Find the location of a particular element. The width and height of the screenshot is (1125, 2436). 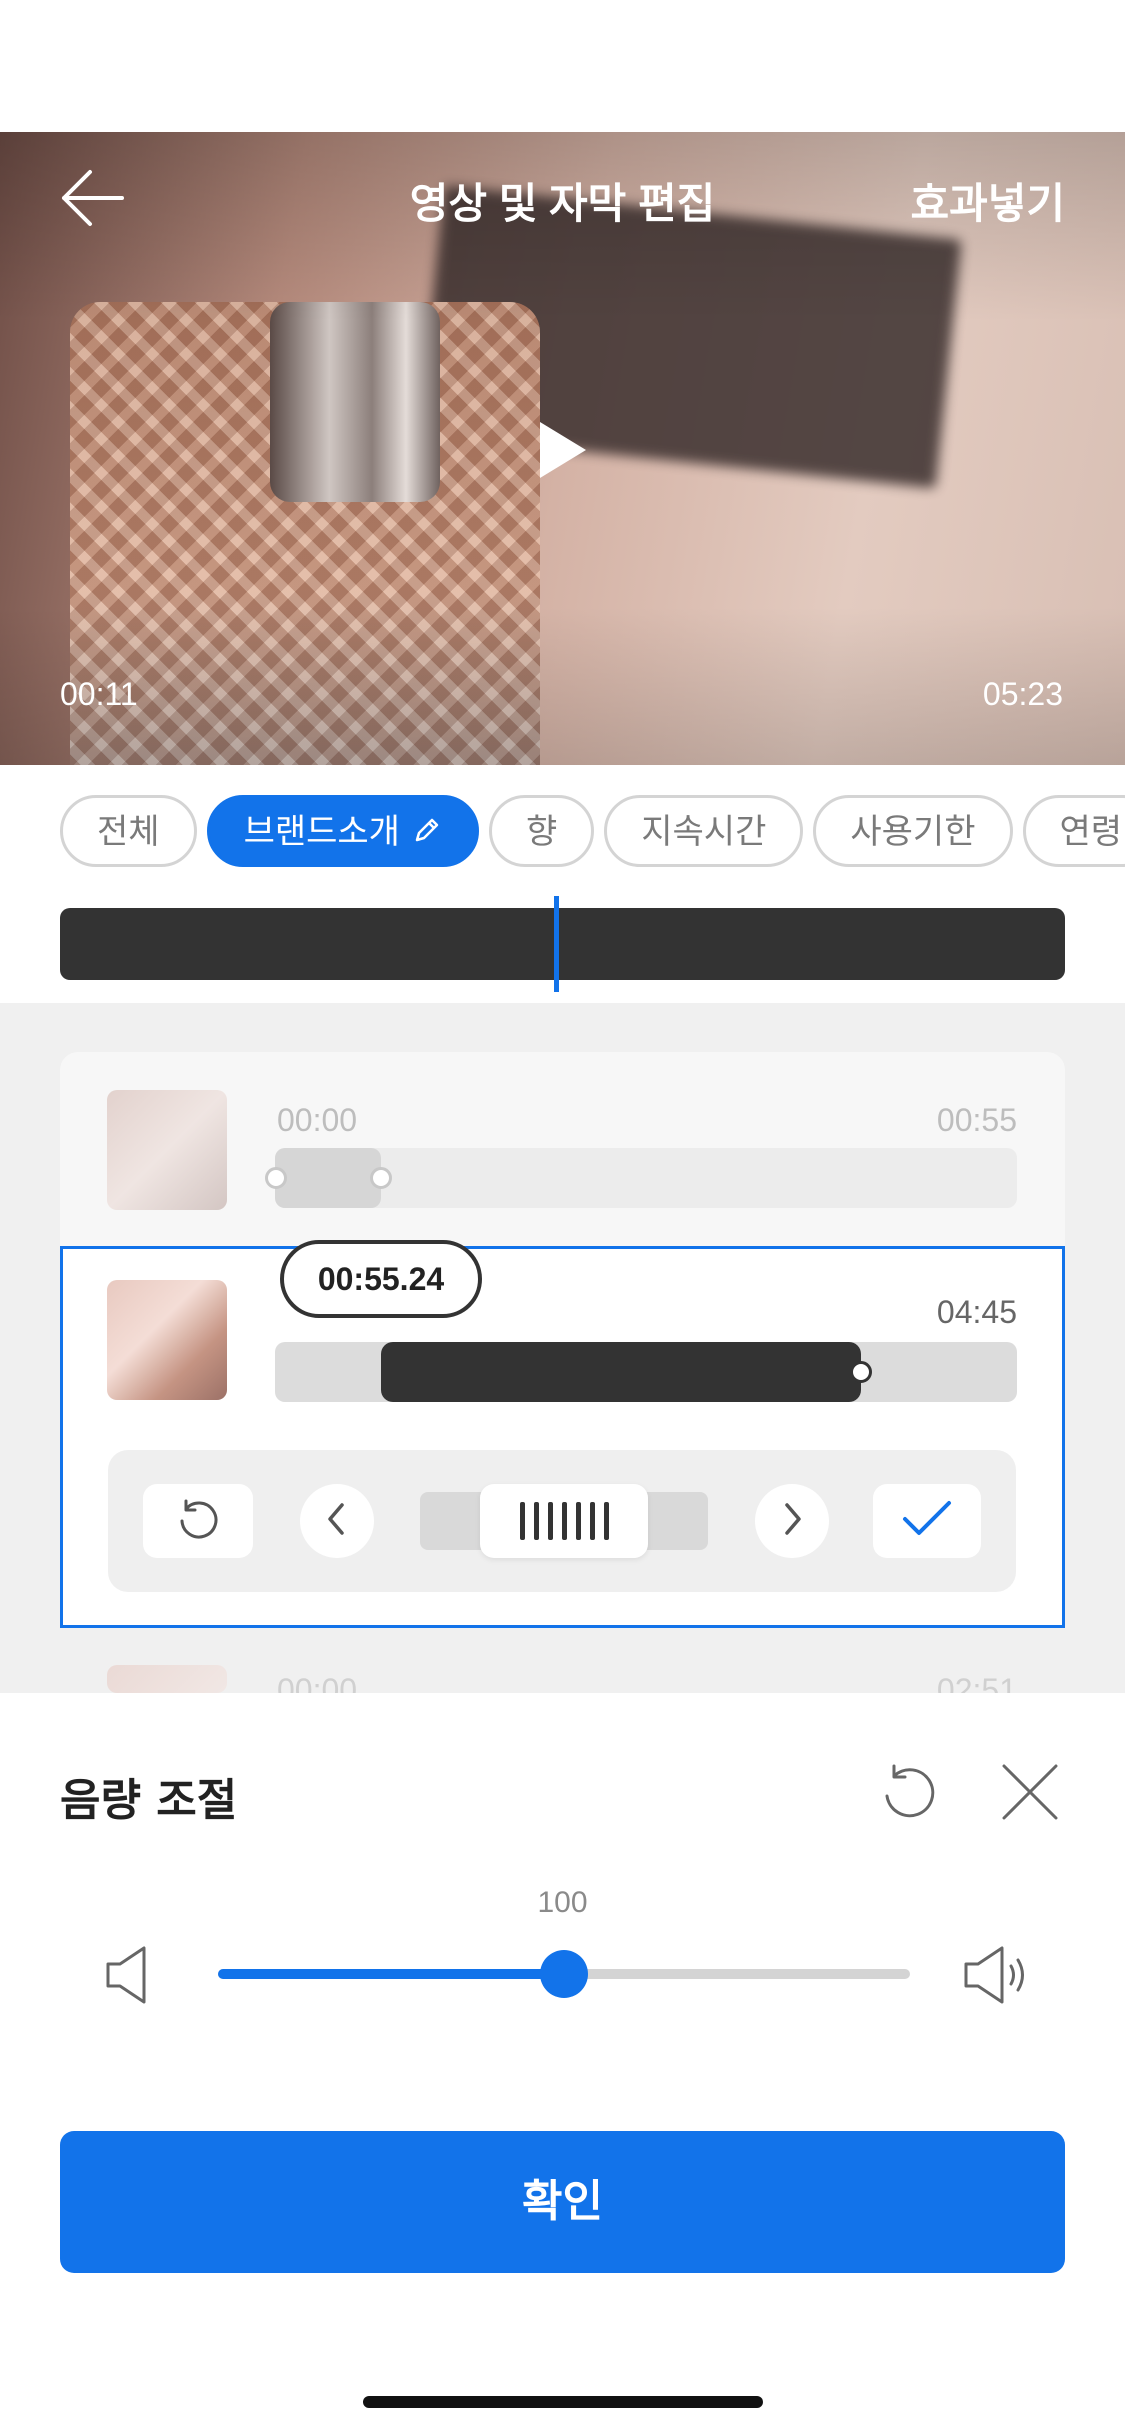

chip-label: 향 is located at coordinates (541, 832).